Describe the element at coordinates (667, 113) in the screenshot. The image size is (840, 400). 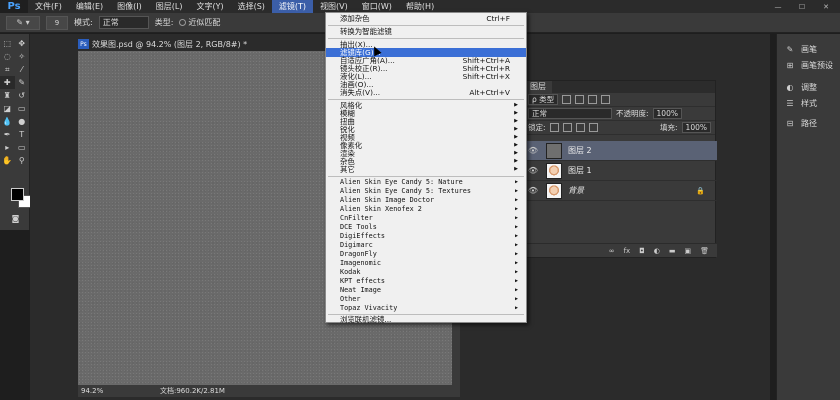
I see `opacity-input: 100%` at that location.